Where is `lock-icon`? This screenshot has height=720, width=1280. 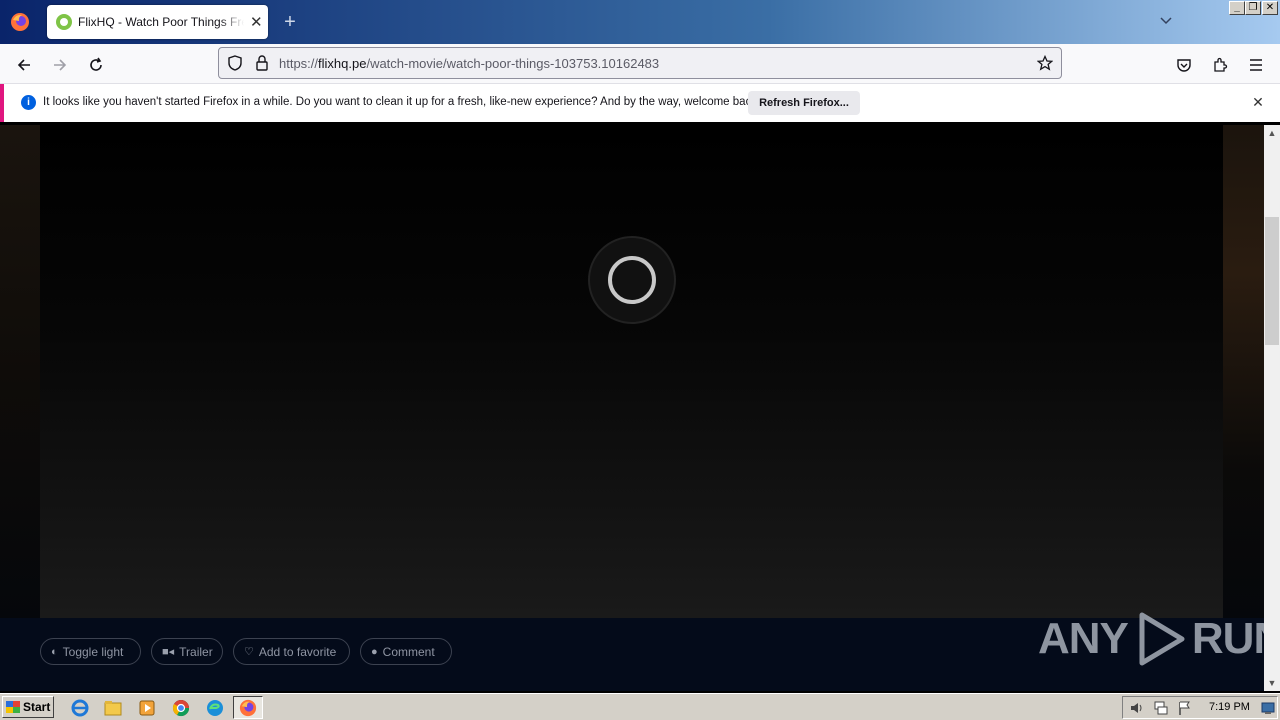 lock-icon is located at coordinates (262, 64).